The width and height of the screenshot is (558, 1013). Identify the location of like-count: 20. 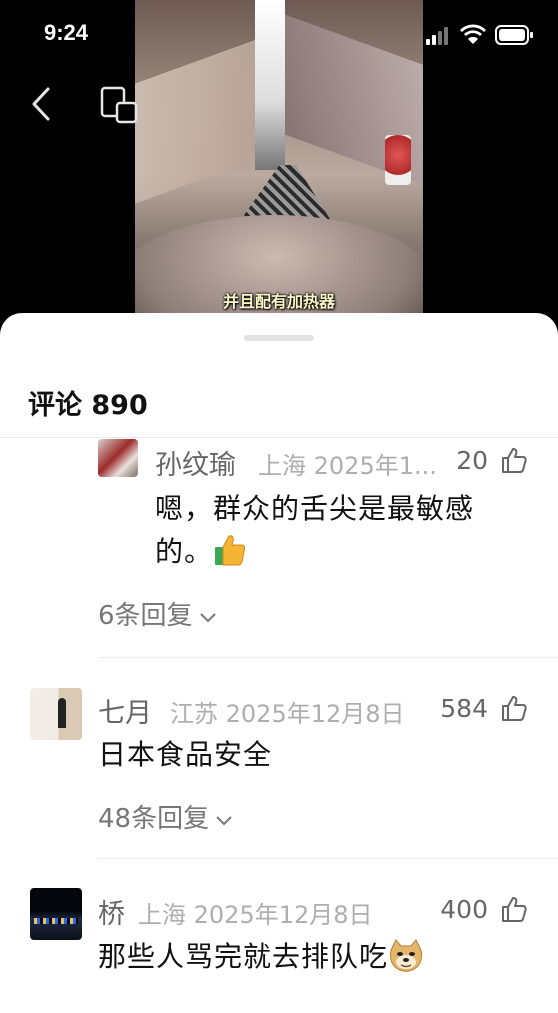
(472, 460).